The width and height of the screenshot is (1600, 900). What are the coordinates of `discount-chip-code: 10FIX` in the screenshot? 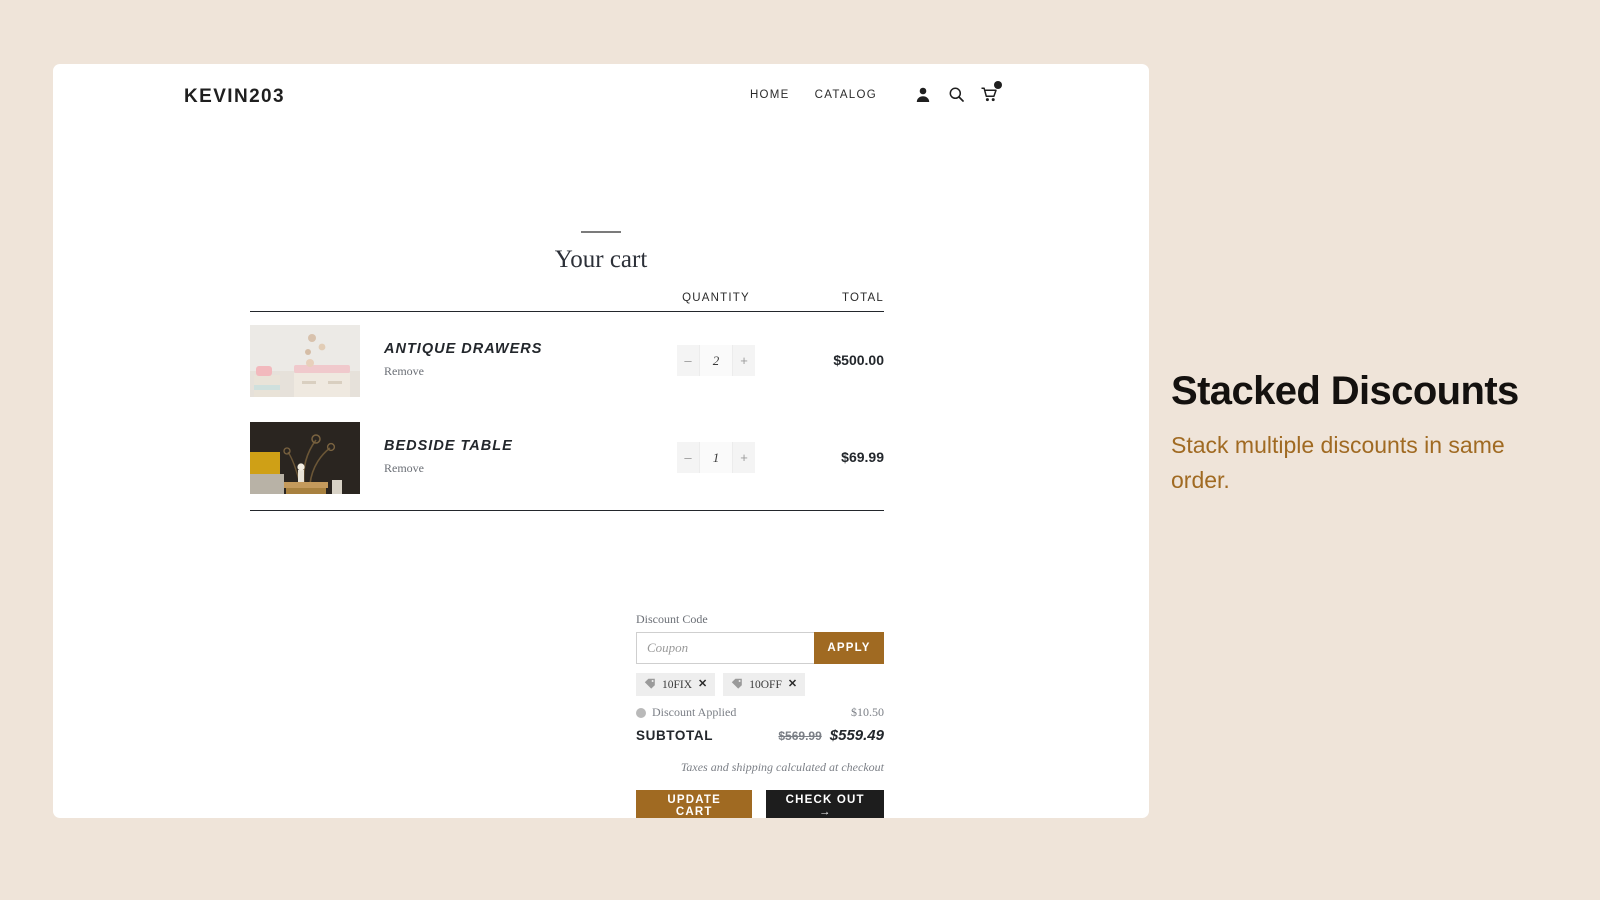 It's located at (677, 684).